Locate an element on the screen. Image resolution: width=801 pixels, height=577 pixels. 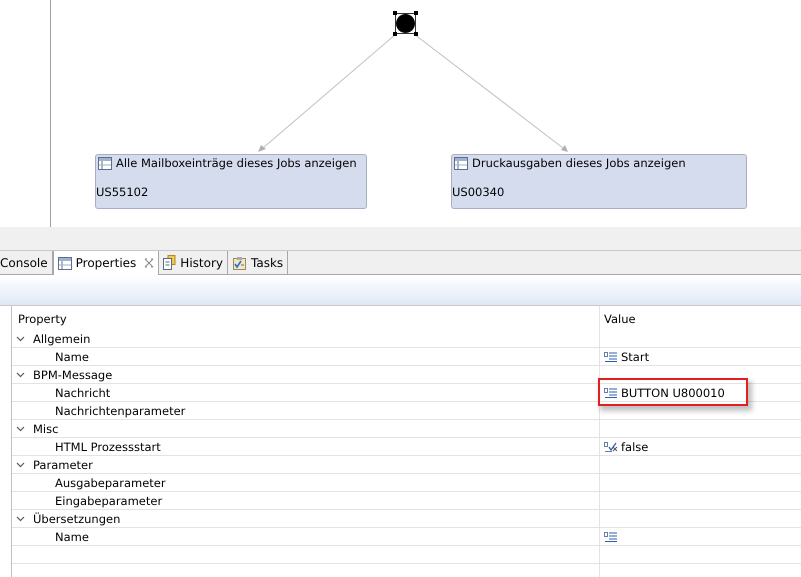
group-label: Parameter is located at coordinates (63, 465).